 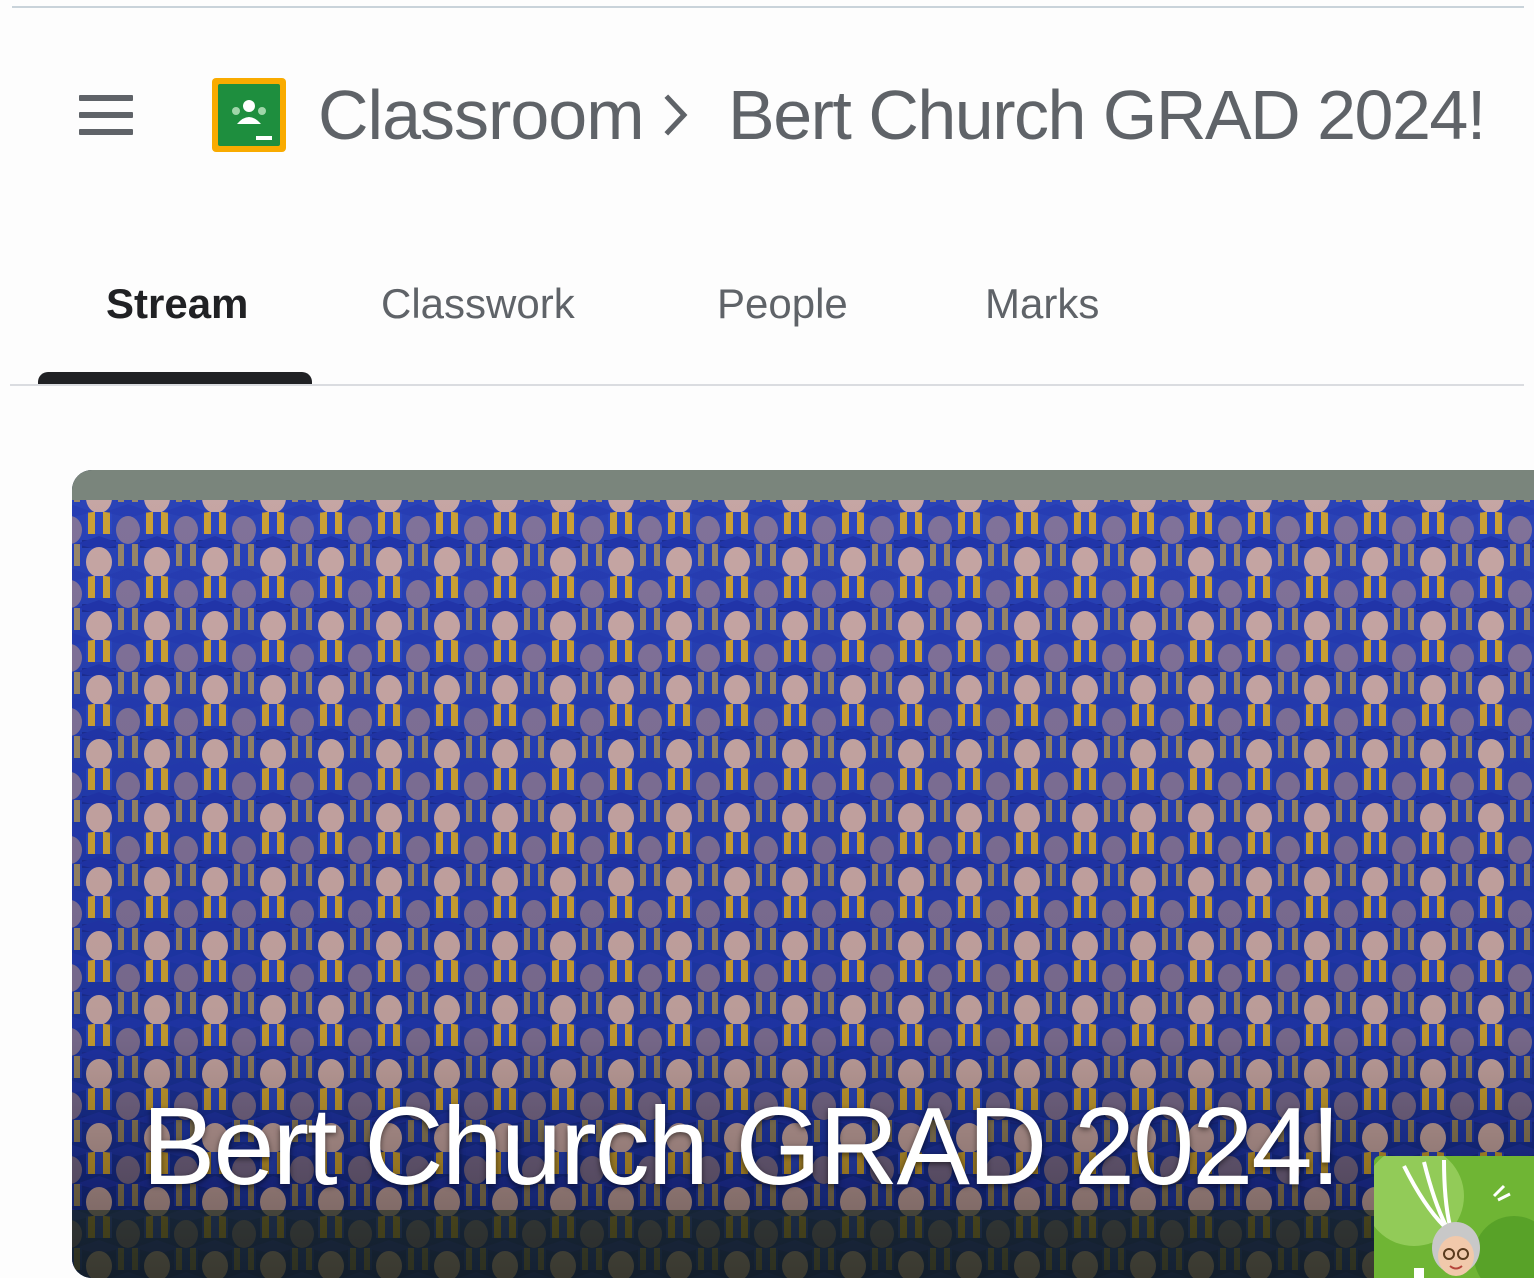 What do you see at coordinates (767, 385) in the screenshot?
I see `tabs-divider` at bounding box center [767, 385].